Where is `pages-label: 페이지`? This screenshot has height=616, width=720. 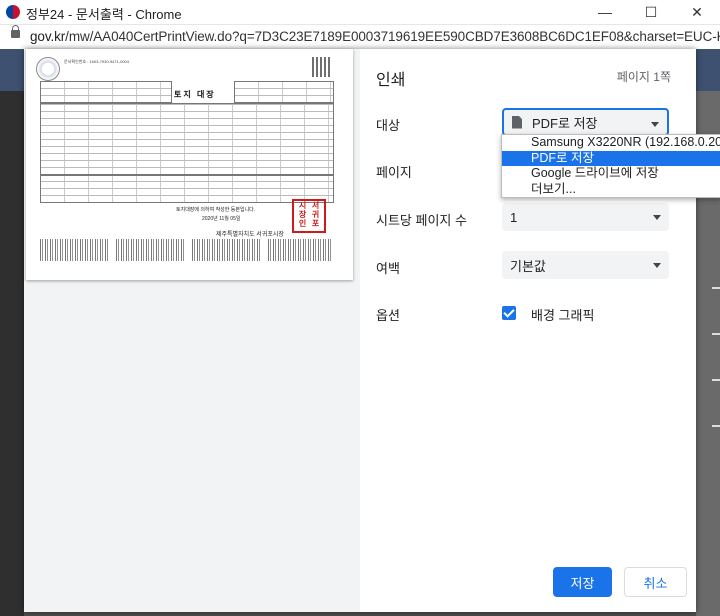 pages-label: 페이지 is located at coordinates (394, 172).